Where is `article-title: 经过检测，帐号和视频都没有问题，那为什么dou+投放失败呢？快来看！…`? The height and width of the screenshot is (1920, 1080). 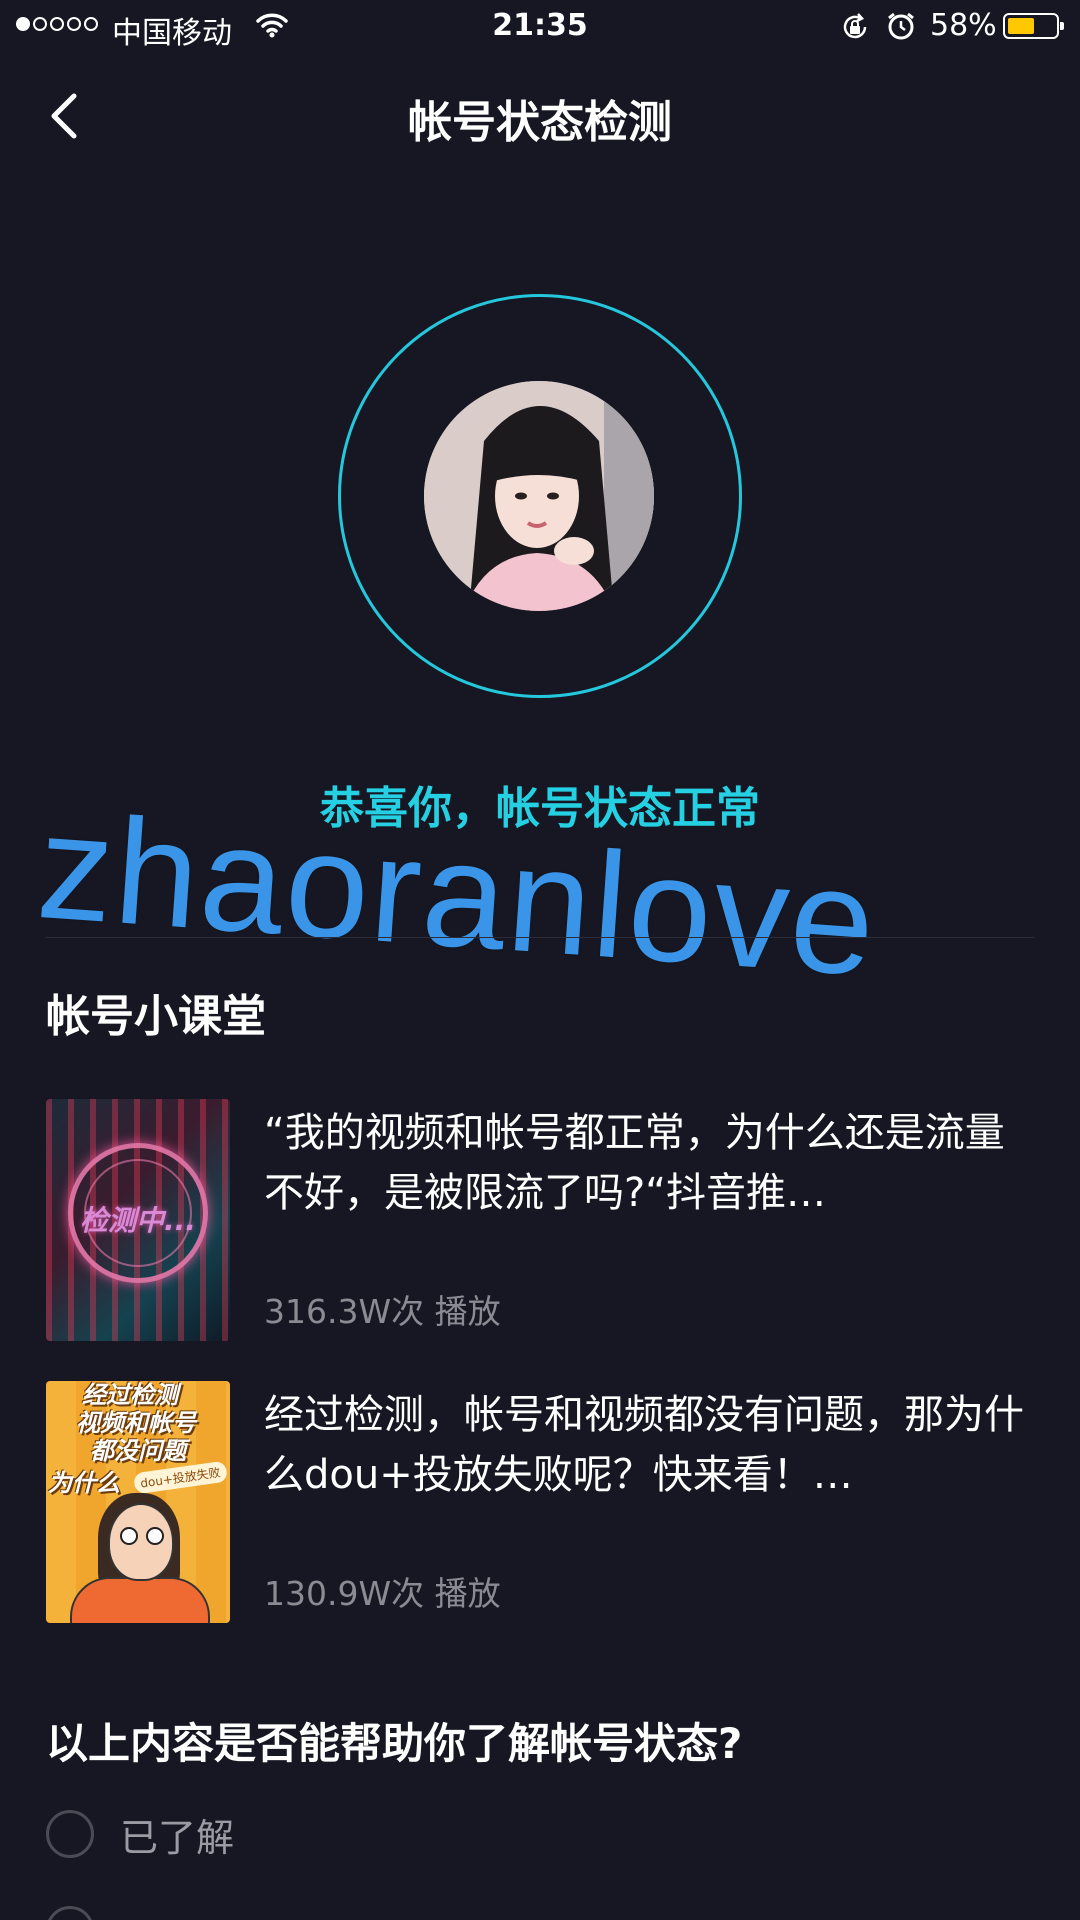
article-title: 经过检测，帐号和视频都没有问题，那为什么dou+投放失败呢？快来看！… is located at coordinates (644, 1445).